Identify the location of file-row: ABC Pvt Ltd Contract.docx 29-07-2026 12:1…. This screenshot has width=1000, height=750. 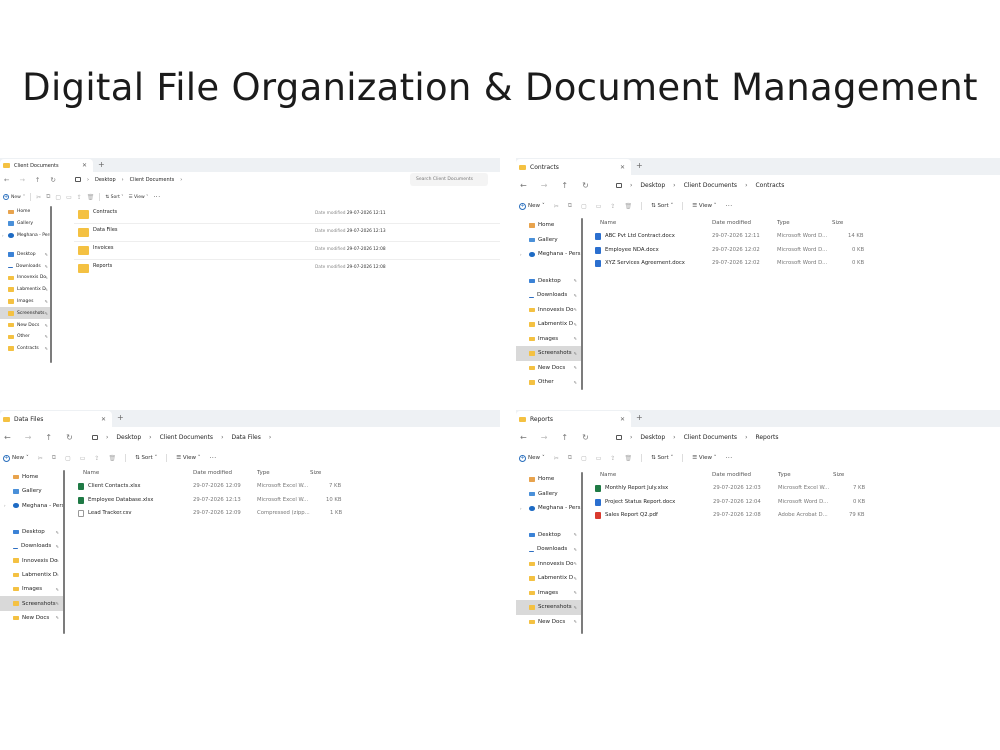
(795, 237).